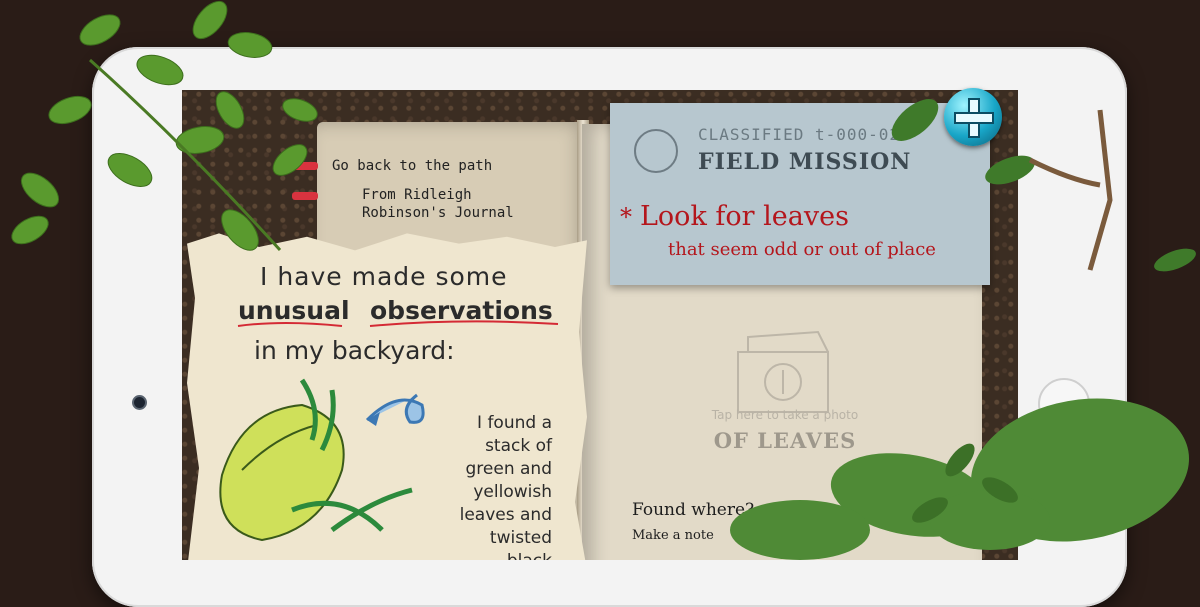  What do you see at coordinates (799, 134) in the screenshot?
I see `classified-label: CLASSIFIED t-000-02` at bounding box center [799, 134].